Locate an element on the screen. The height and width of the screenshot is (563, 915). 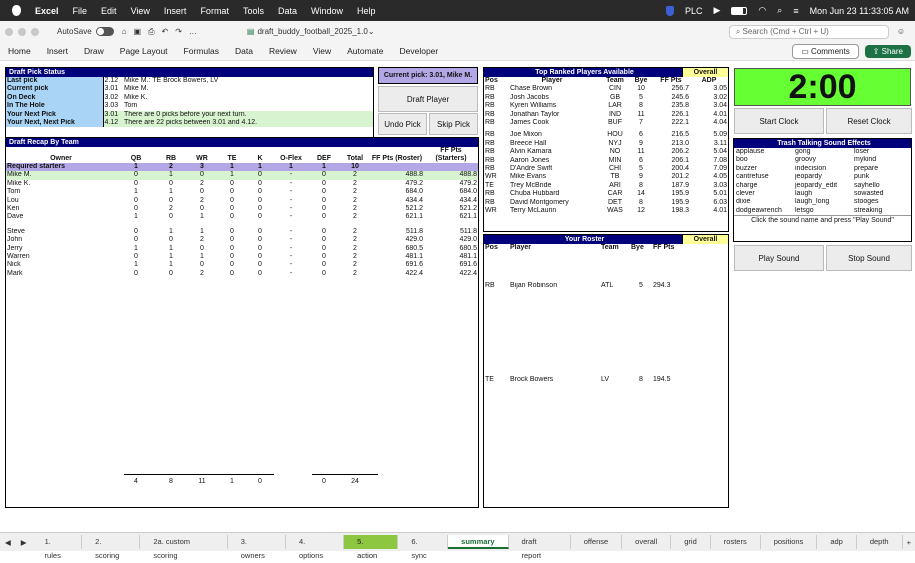
player-cell: CHI is located at coordinates (615, 169).